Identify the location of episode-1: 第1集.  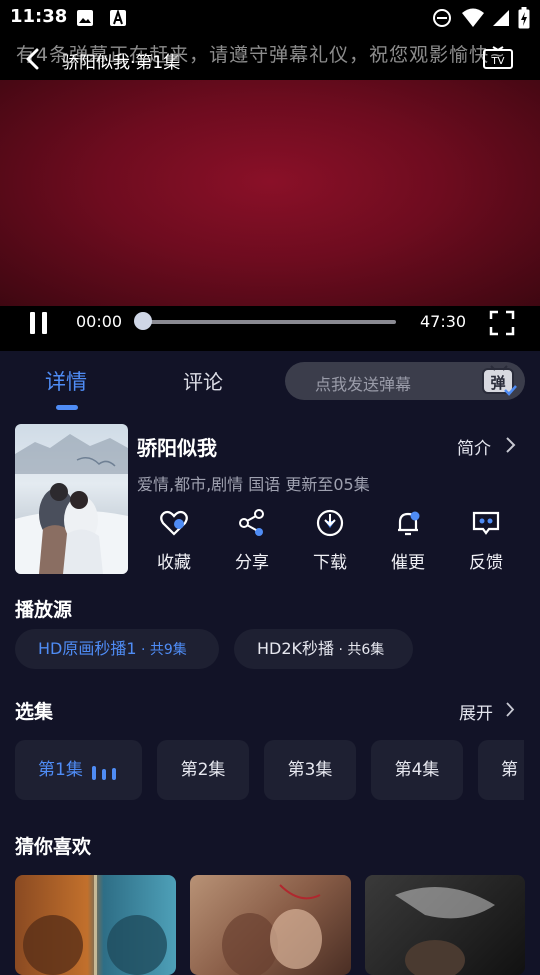
(78, 770).